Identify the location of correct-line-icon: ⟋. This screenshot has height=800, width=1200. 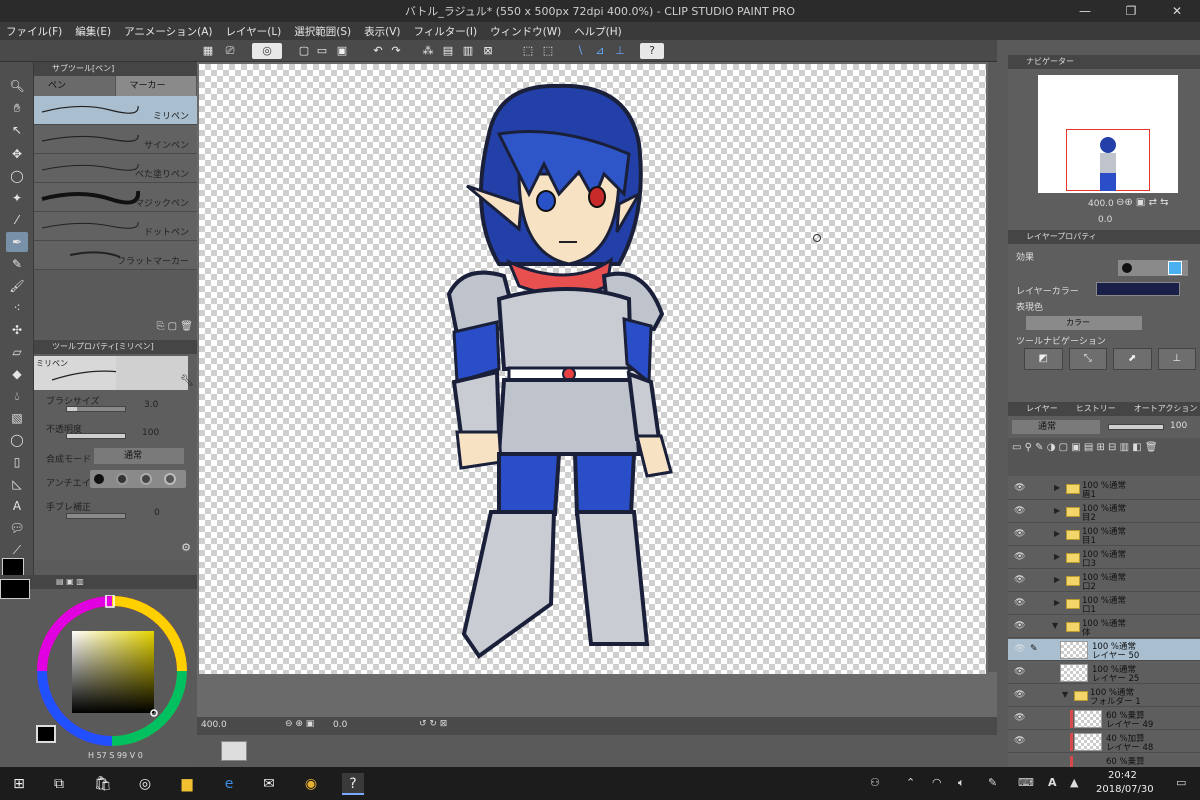
(17, 550).